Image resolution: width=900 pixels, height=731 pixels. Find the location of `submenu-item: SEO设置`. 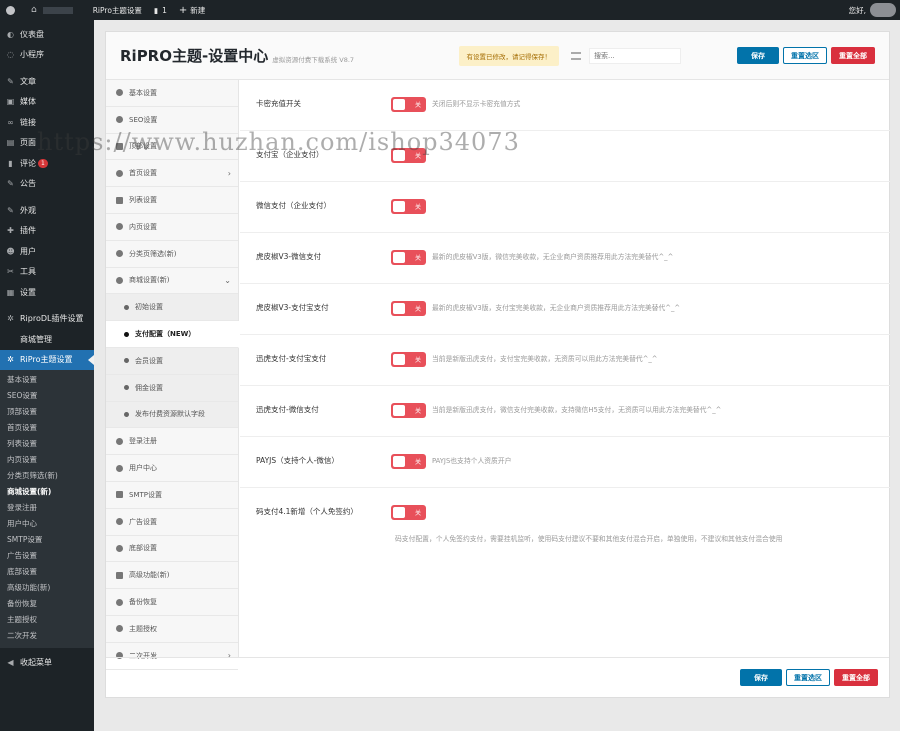

submenu-item: SEO设置 is located at coordinates (47, 396).